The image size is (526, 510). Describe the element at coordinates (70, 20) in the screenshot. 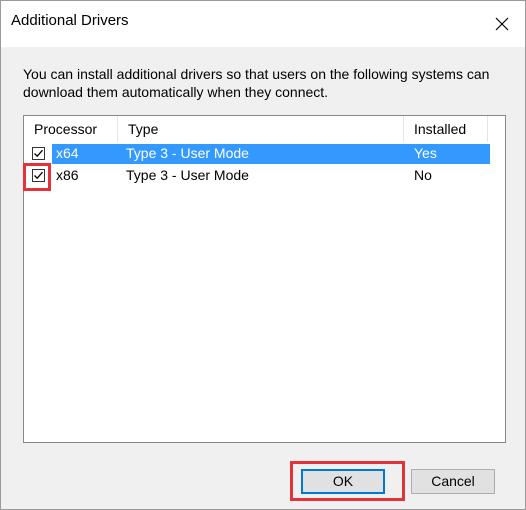

I see `window-title: Additional Drivers` at that location.